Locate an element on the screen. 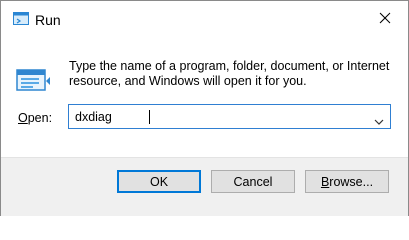  cancel-button-label: Cancel is located at coordinates (253, 181).